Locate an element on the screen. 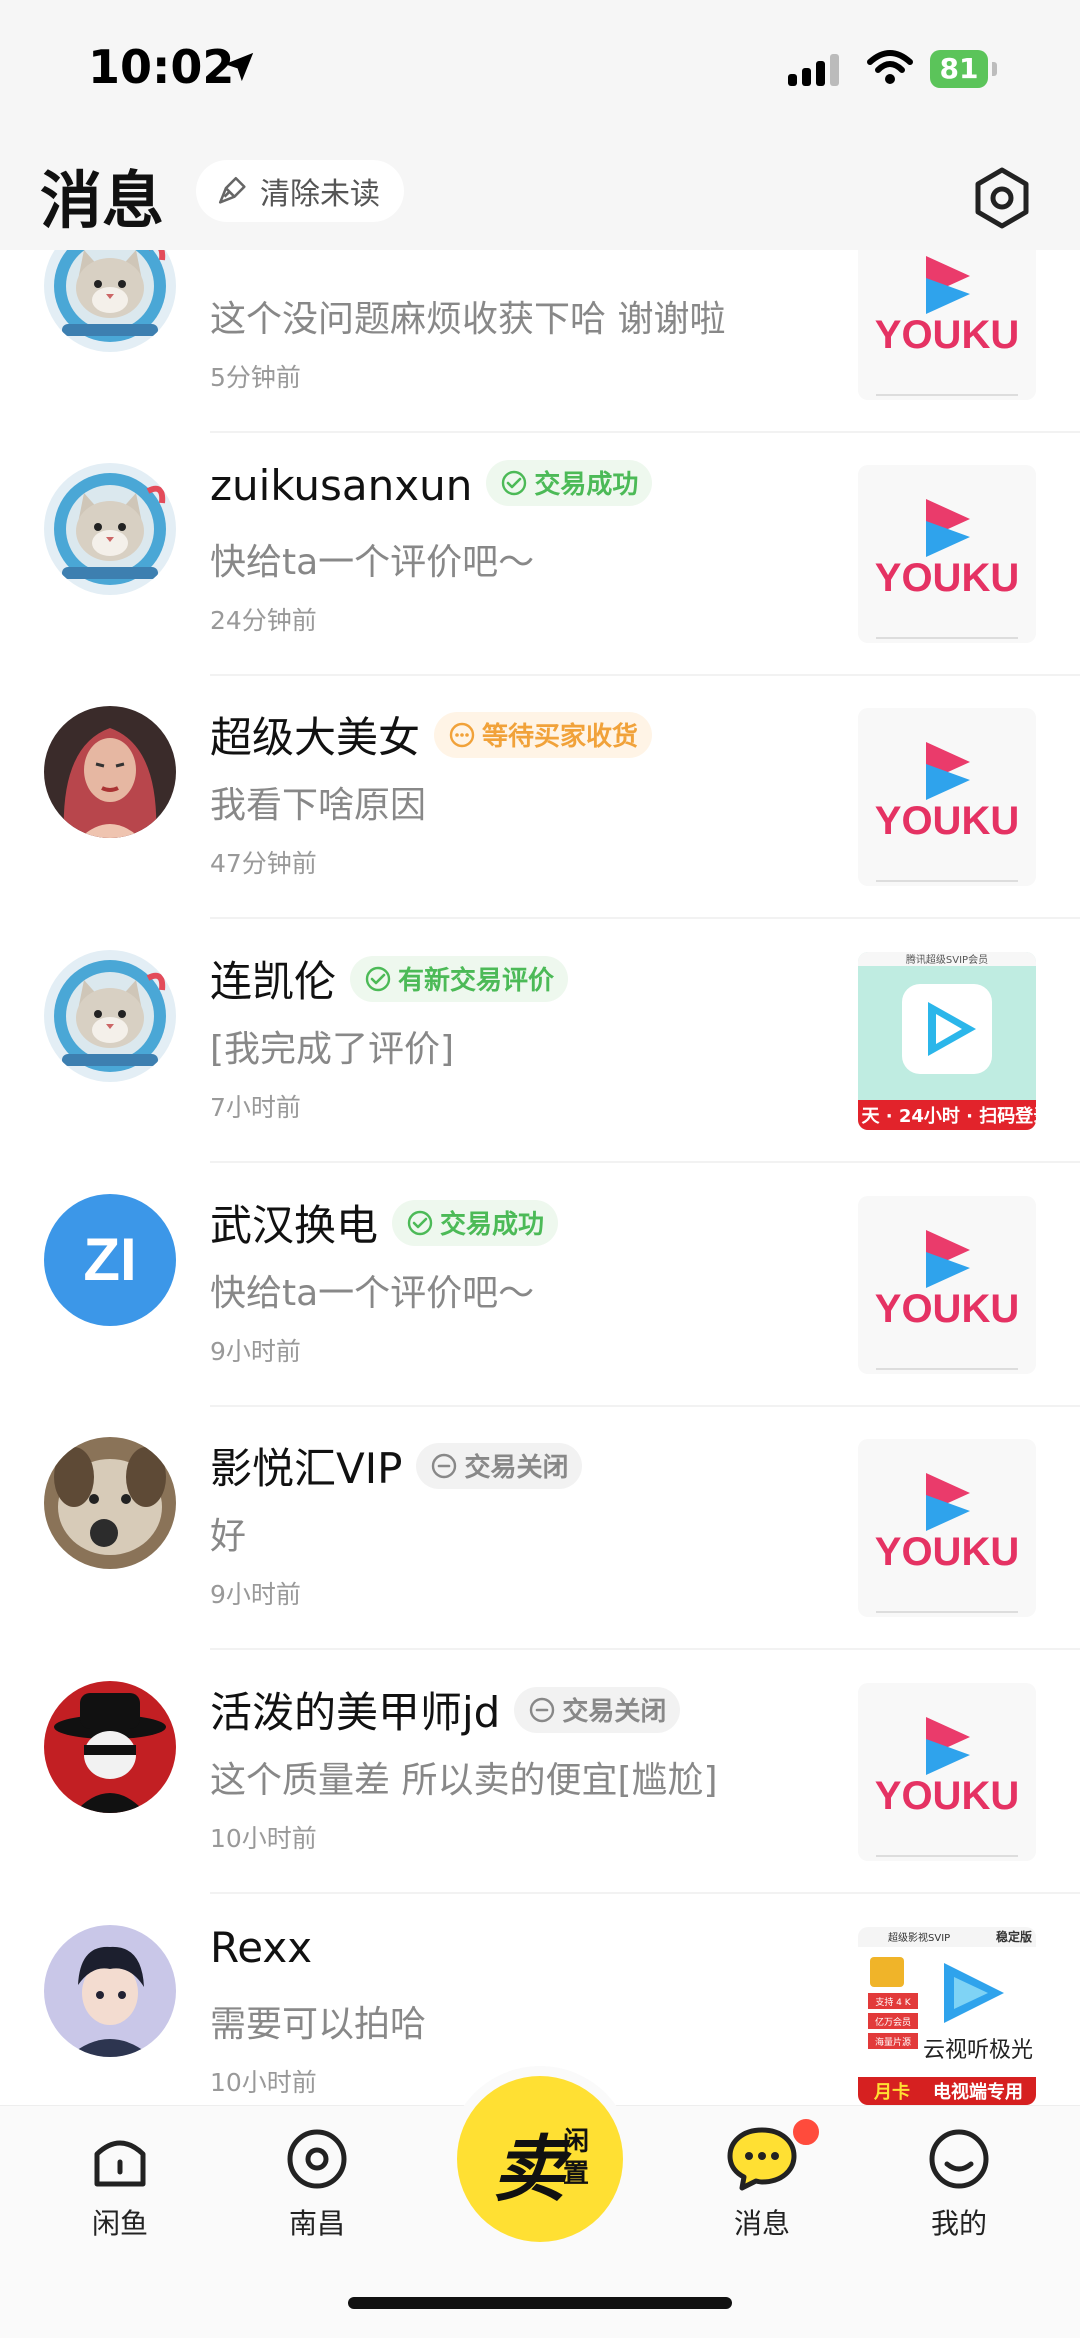 Image resolution: width=1080 pixels, height=2338 pixels. avatar: ZI is located at coordinates (110, 1260).